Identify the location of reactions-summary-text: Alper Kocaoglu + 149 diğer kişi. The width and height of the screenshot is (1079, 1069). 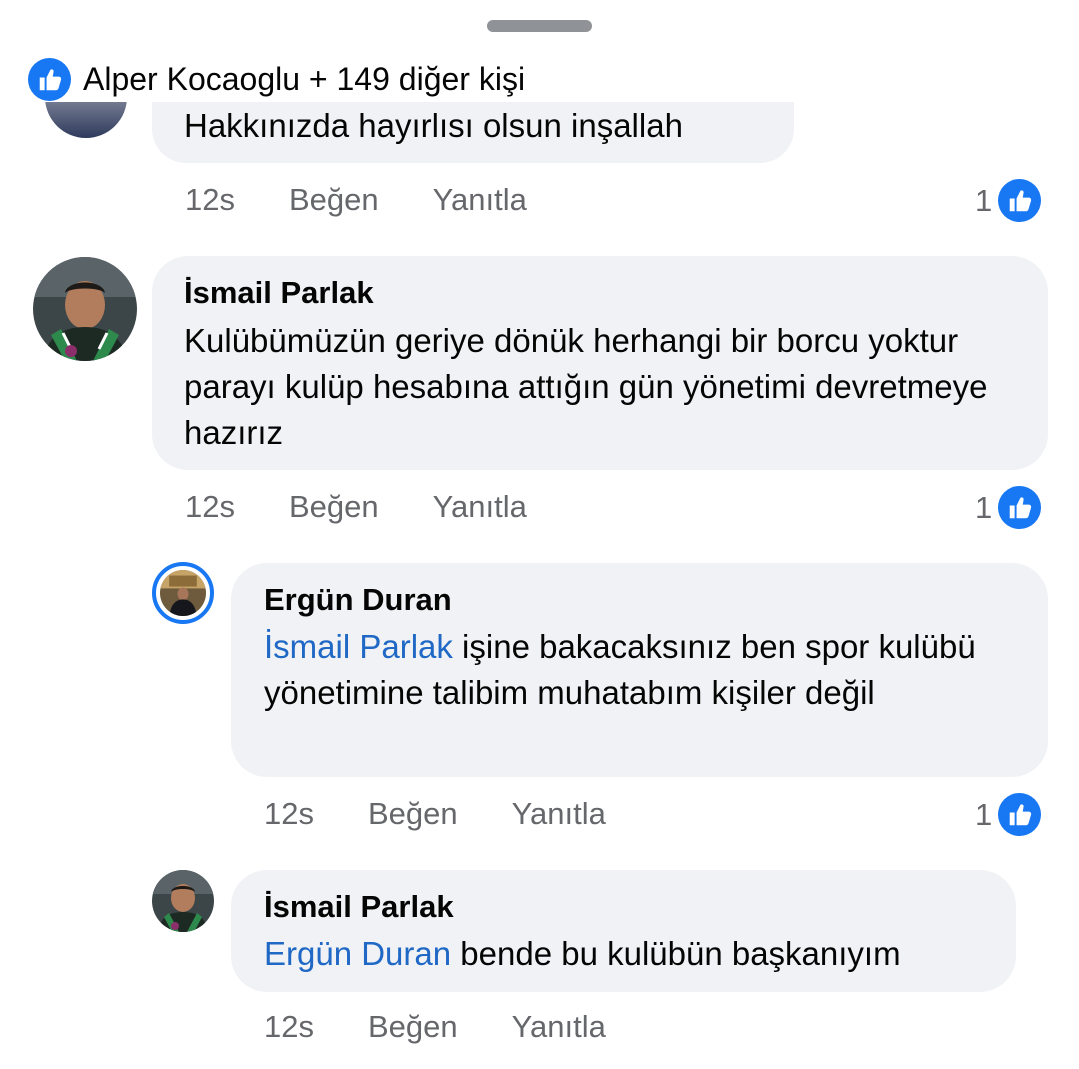
(304, 78).